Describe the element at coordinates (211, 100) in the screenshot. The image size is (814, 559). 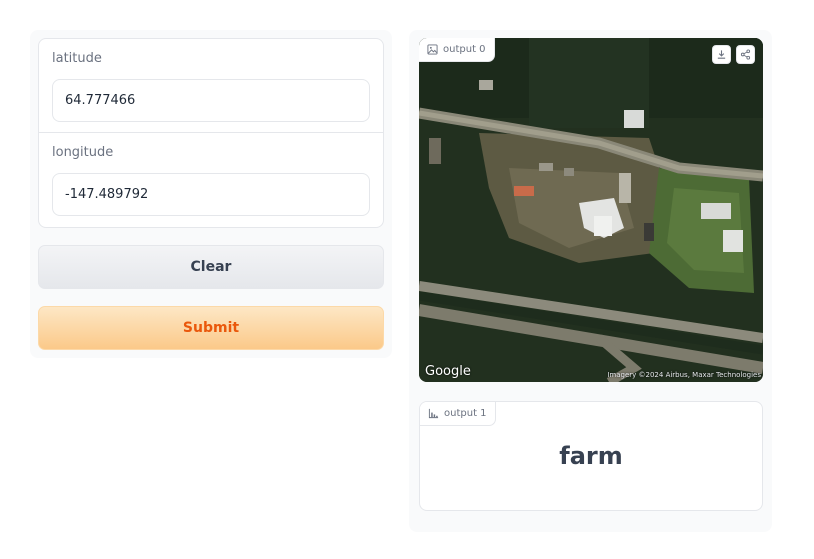
I see `latitude-input` at that location.